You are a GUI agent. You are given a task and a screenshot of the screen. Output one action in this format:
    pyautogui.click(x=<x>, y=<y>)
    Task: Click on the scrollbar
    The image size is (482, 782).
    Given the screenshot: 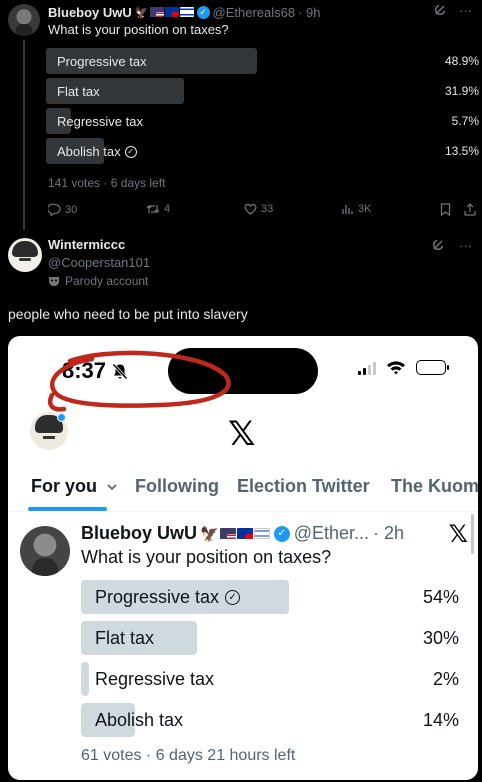 What is the action you would take?
    pyautogui.click(x=472, y=534)
    